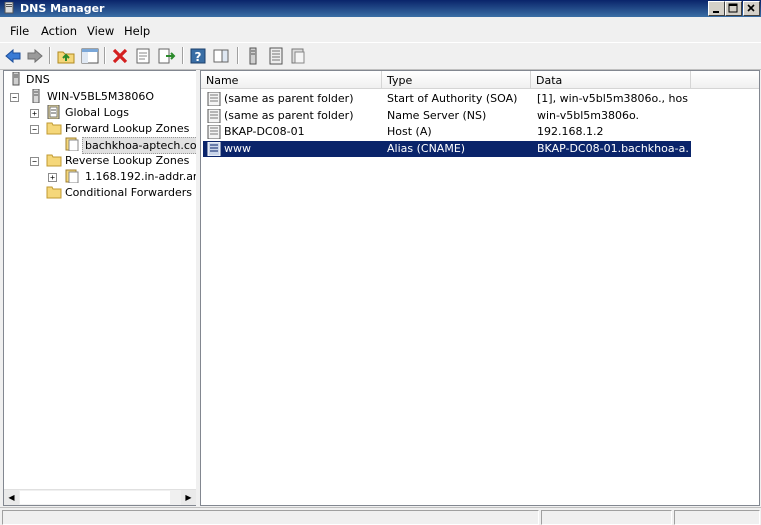  I want to click on cell-type: Host (A), so click(409, 131).